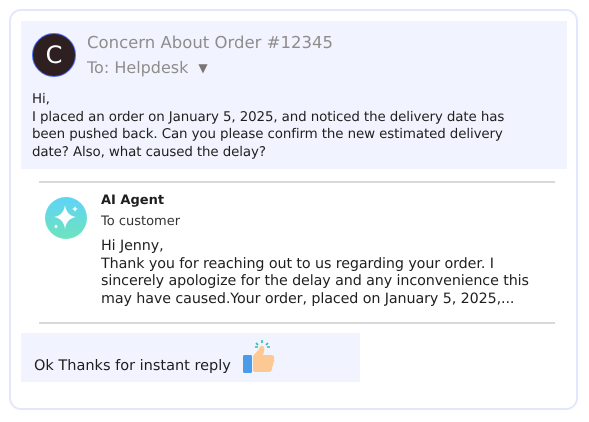 The width and height of the screenshot is (589, 422). What do you see at coordinates (210, 42) in the screenshot?
I see `ticket-subject: Concern About Order #12345` at bounding box center [210, 42].